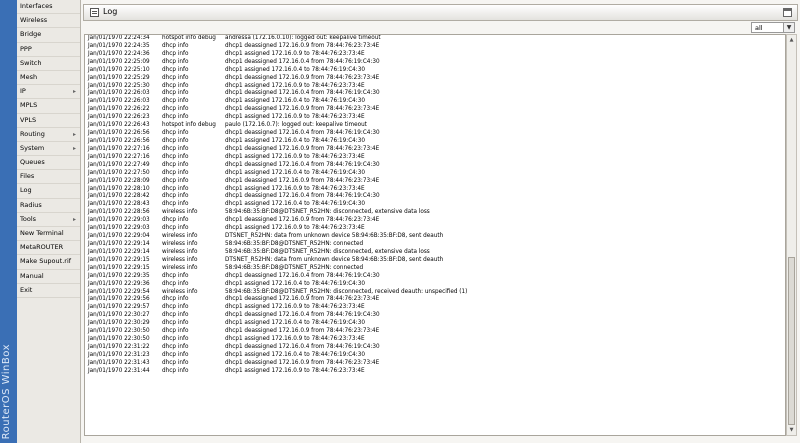  I want to click on log-time: Jan/01/1970 22:26:56, so click(119, 133).